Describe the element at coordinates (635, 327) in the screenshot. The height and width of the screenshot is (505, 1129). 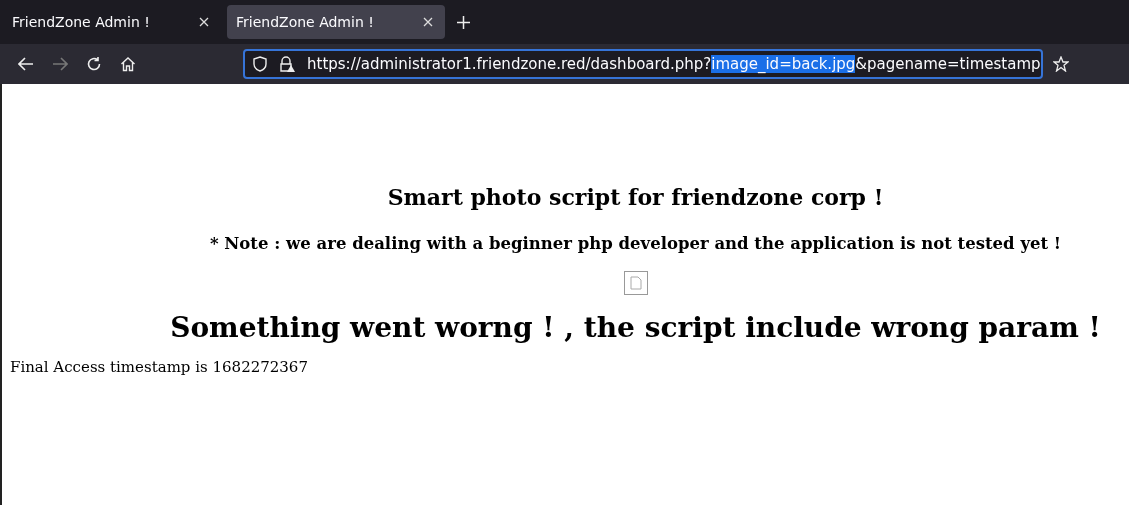
I see `error-heading: Something went worng ! , the script include wrong param !` at that location.